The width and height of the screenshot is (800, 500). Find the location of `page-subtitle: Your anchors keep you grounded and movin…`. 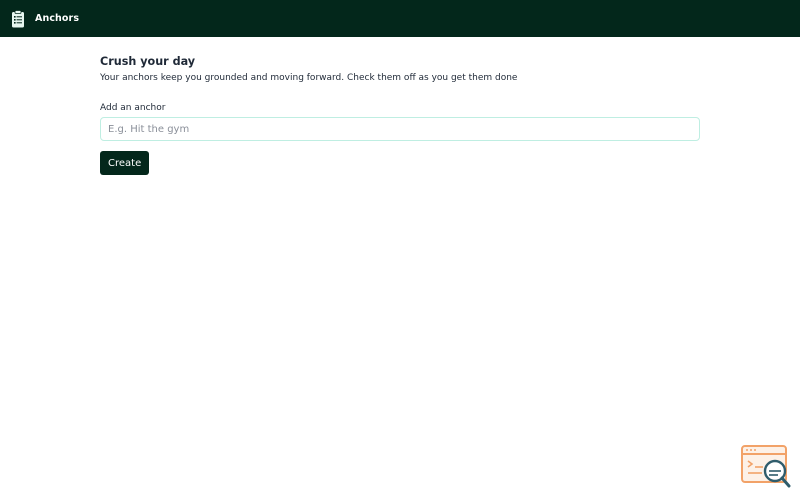

page-subtitle: Your anchors keep you grounded and movin… is located at coordinates (309, 78).